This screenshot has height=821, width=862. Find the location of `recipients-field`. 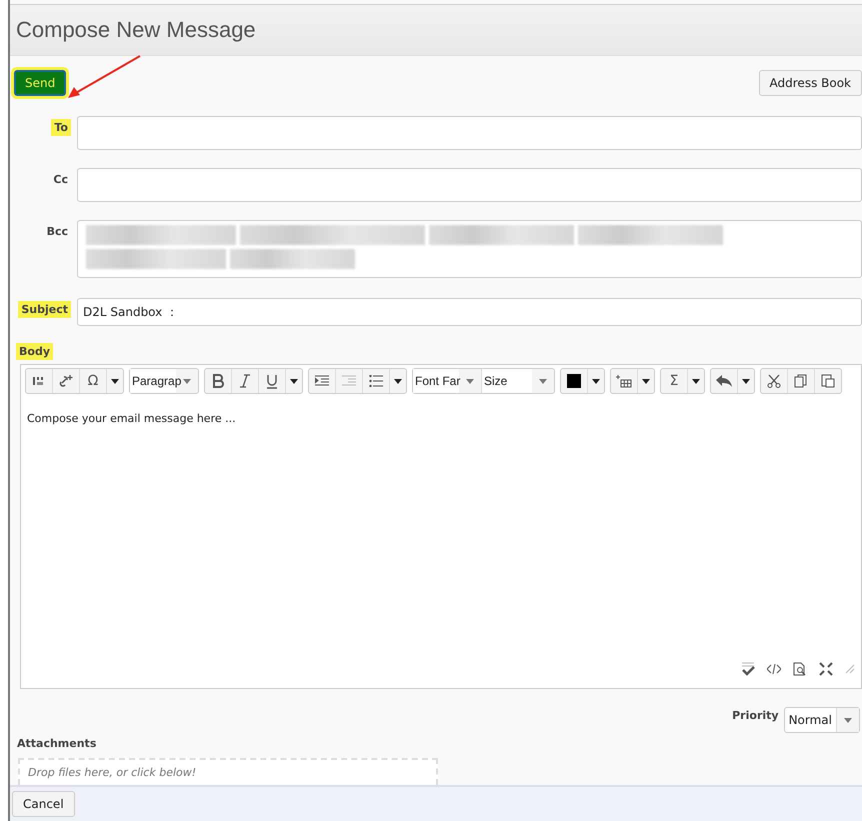

recipients-field is located at coordinates (469, 249).